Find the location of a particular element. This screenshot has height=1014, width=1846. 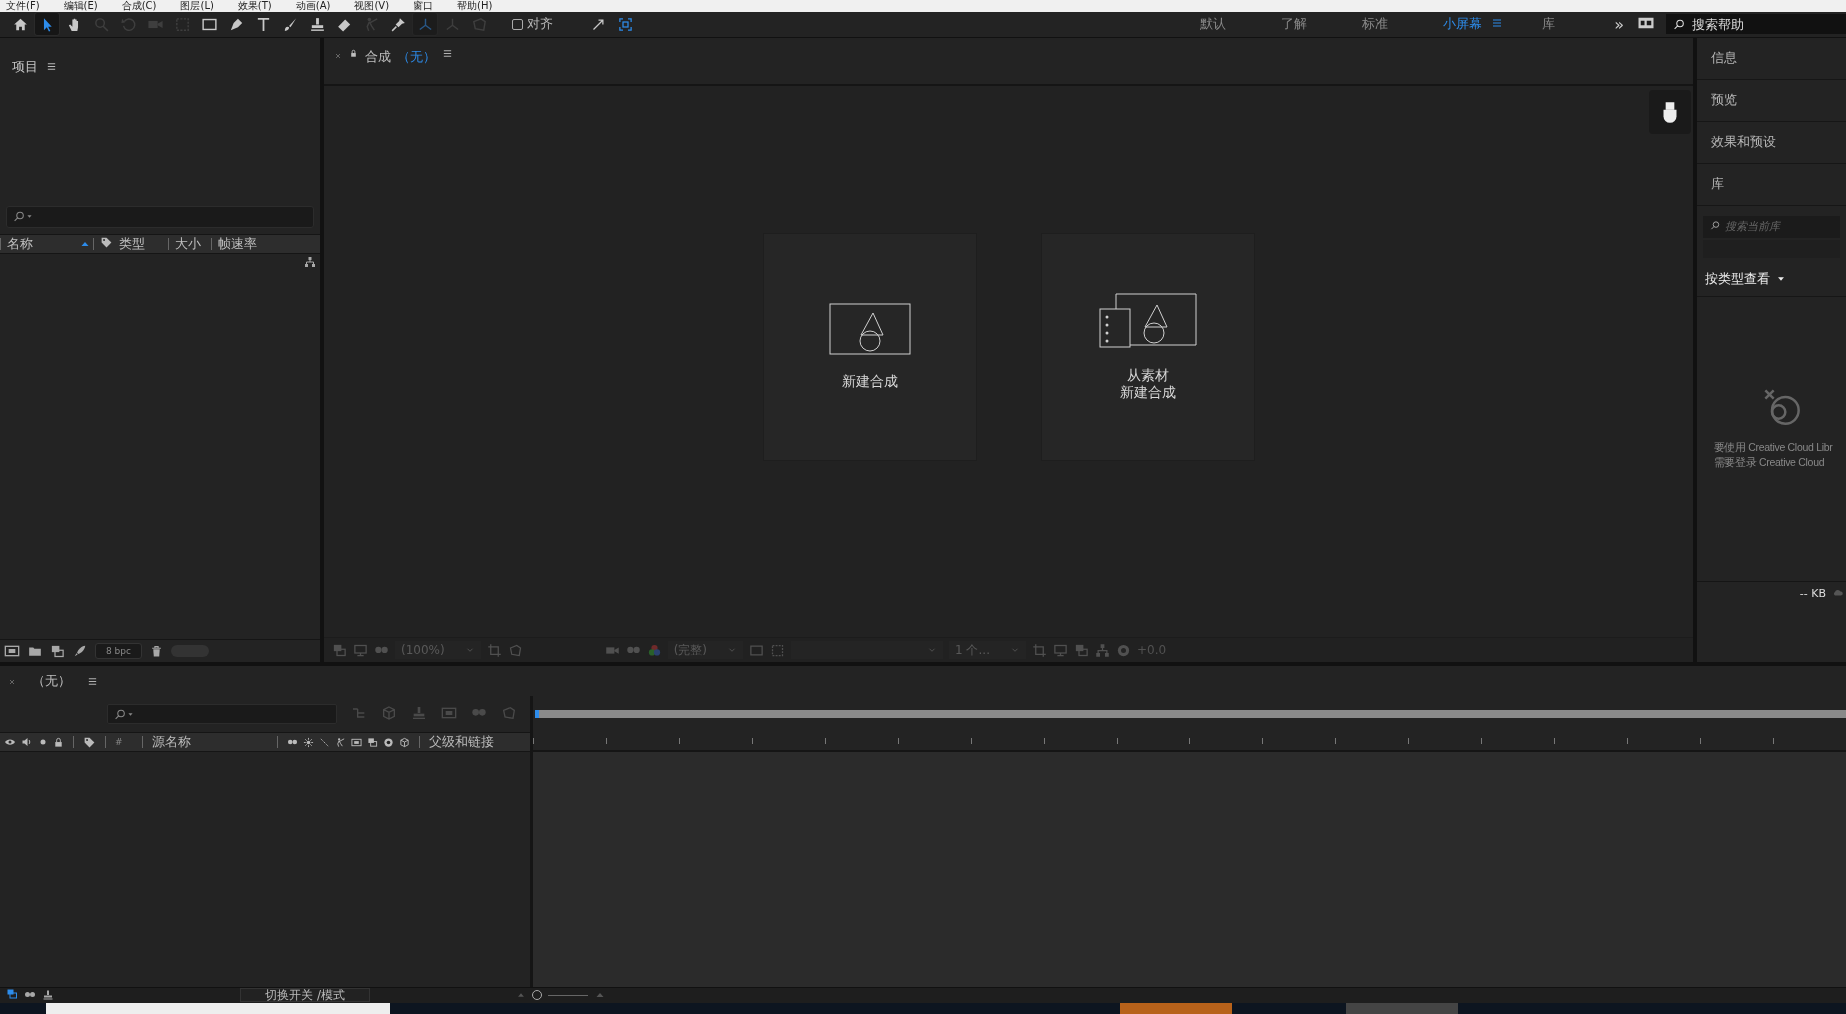

time-navigator-bar is located at coordinates (1190, 714).